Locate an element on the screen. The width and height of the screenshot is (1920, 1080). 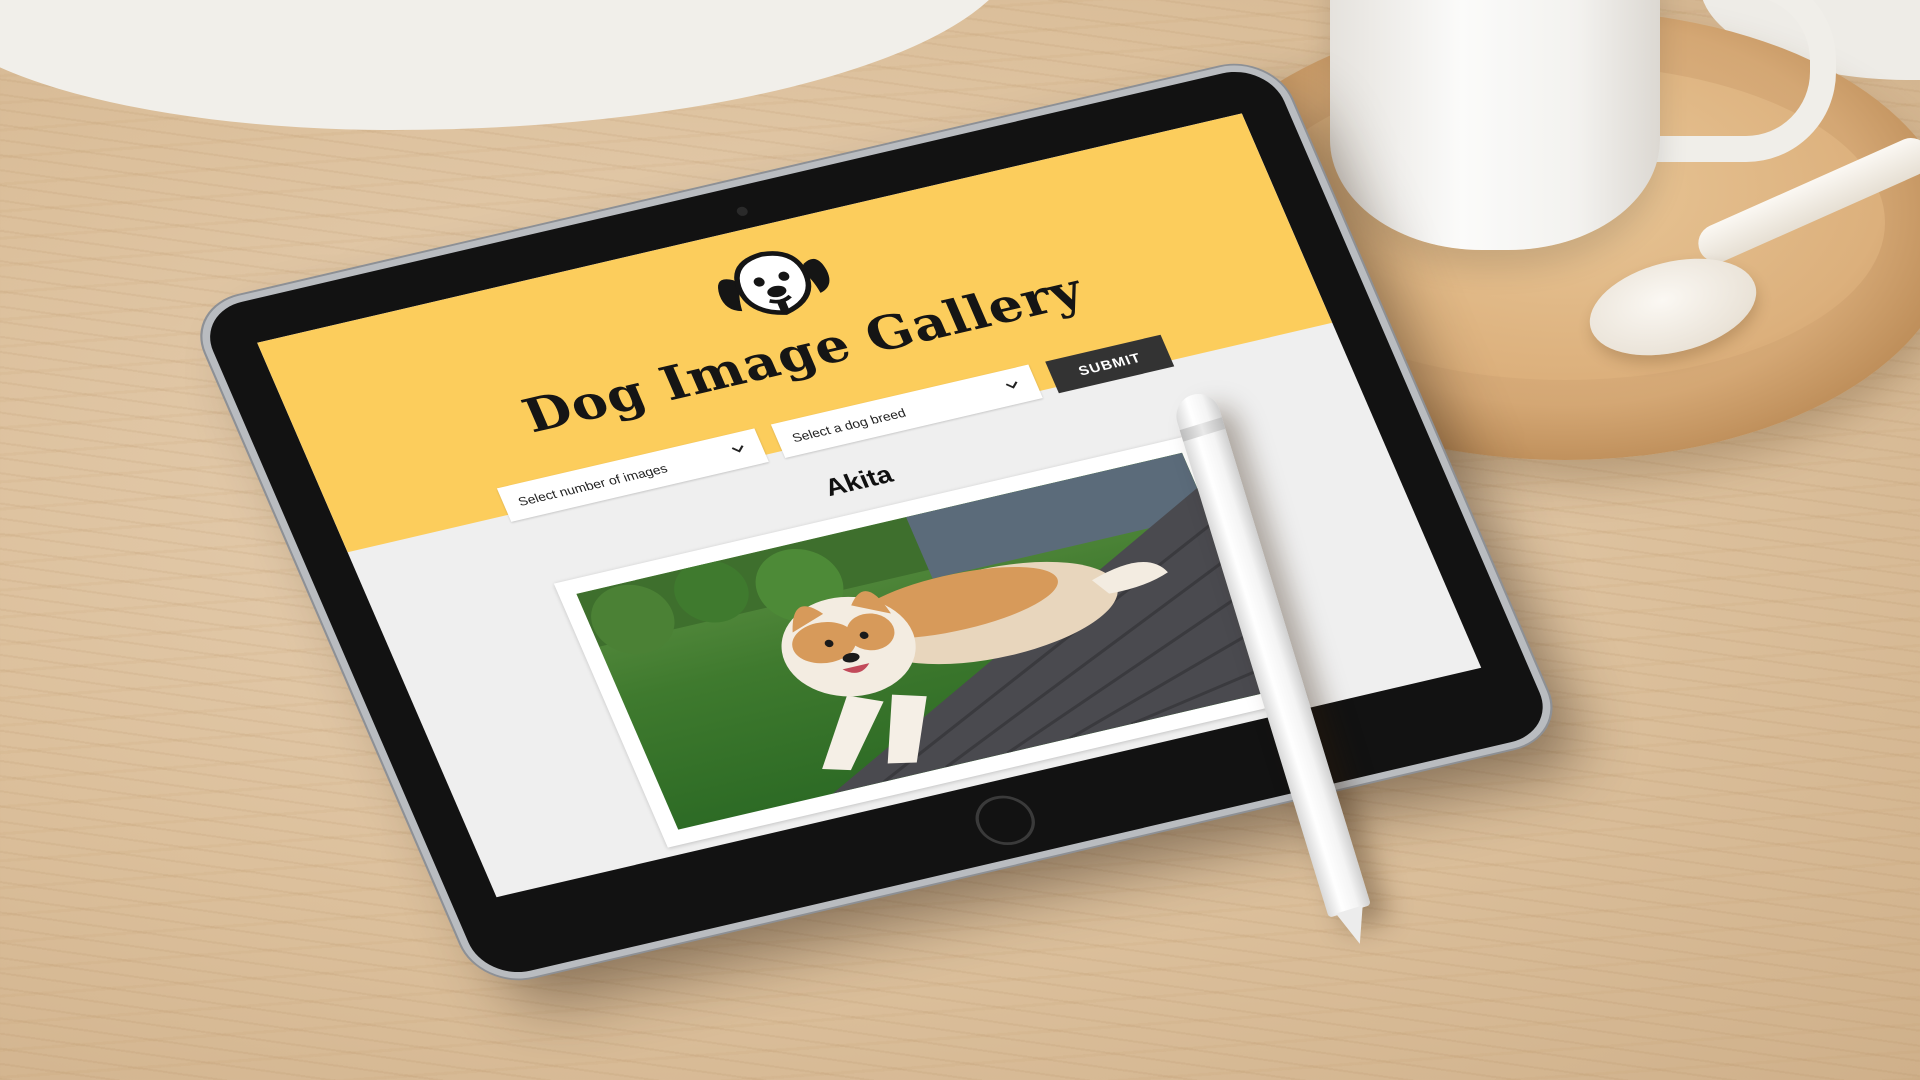
pencil-tip is located at coordinates (1354, 927).